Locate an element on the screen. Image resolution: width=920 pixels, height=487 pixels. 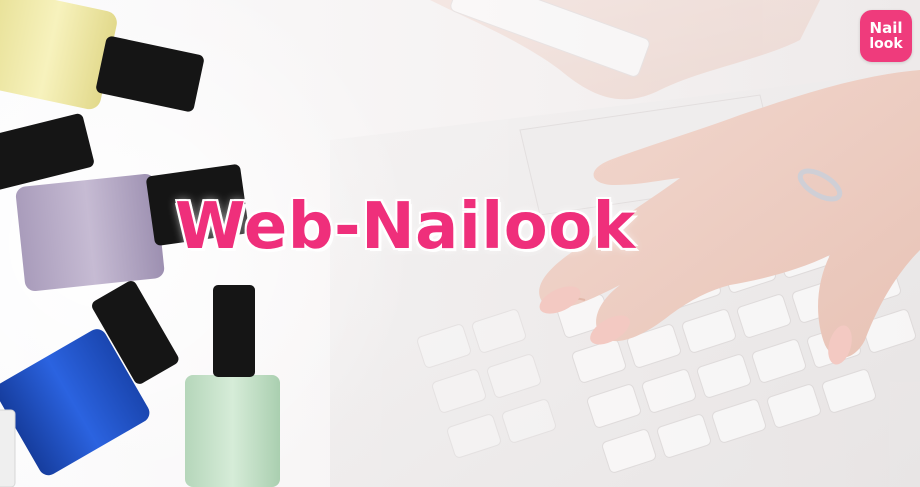
logo-text-line1: Nail is located at coordinates (886, 28).